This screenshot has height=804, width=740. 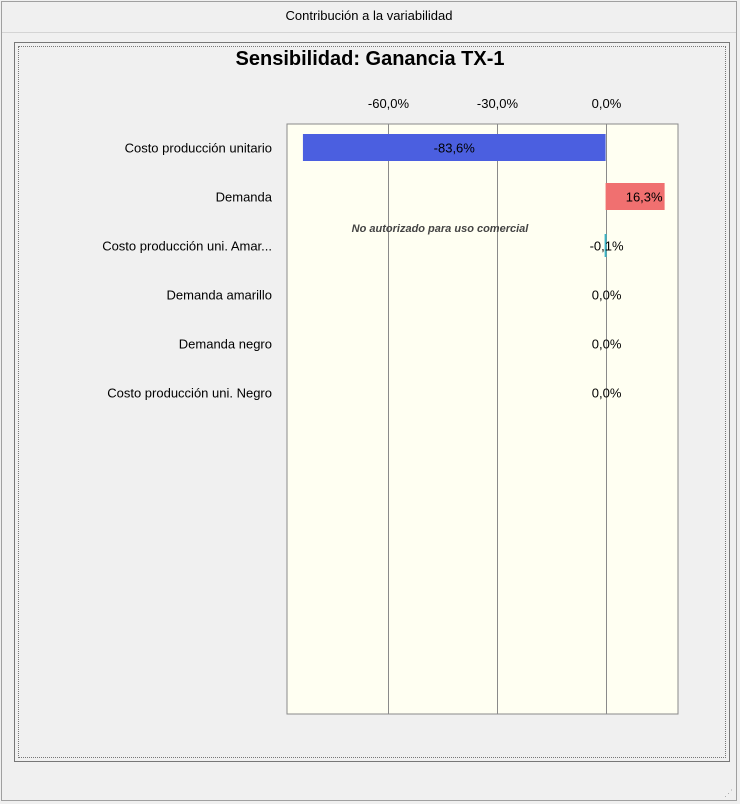 I want to click on category-label: Costo producción uni. Negro, so click(x=189, y=393).